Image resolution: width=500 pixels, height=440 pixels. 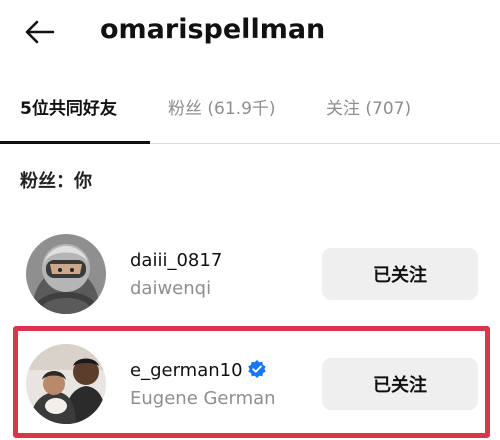 What do you see at coordinates (75, 142) in the screenshot?
I see `active-tab-indicator` at bounding box center [75, 142].